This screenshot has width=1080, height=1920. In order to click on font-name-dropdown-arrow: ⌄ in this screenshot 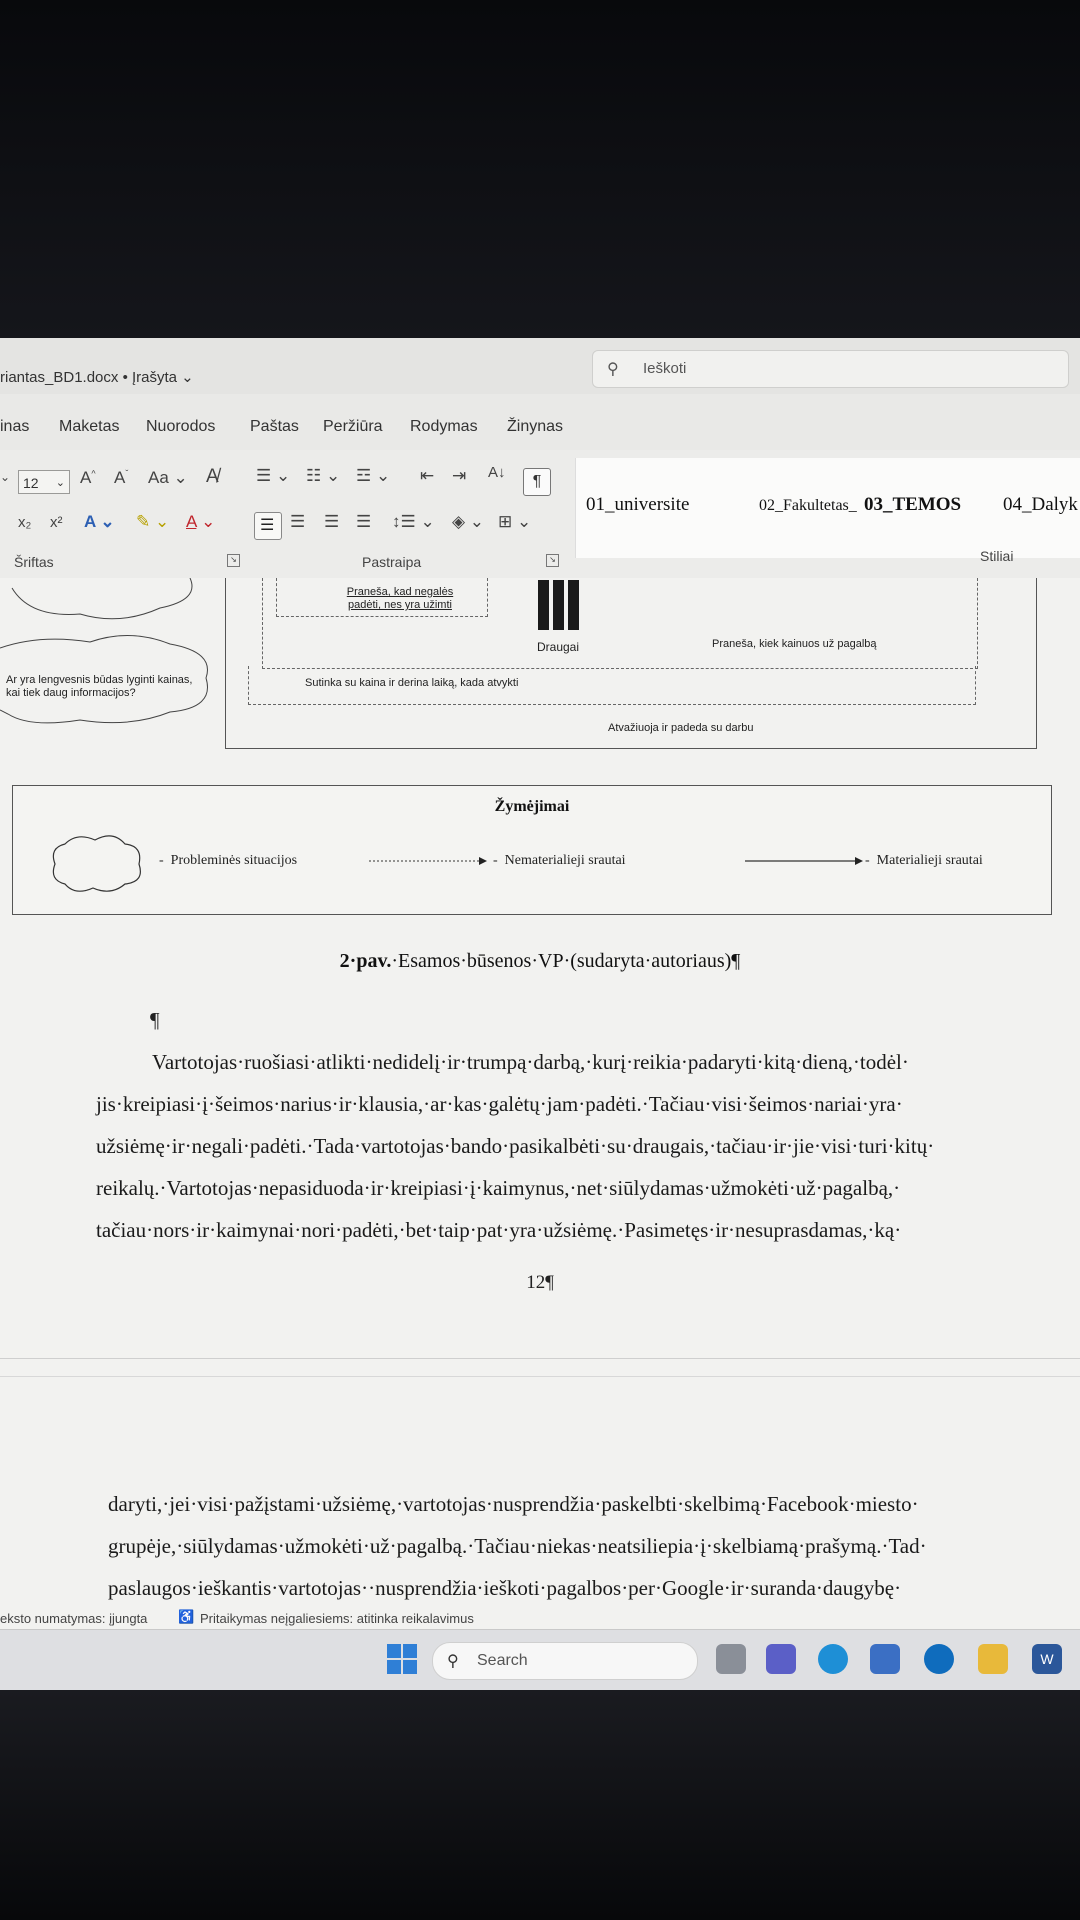, I will do `click(5, 477)`.